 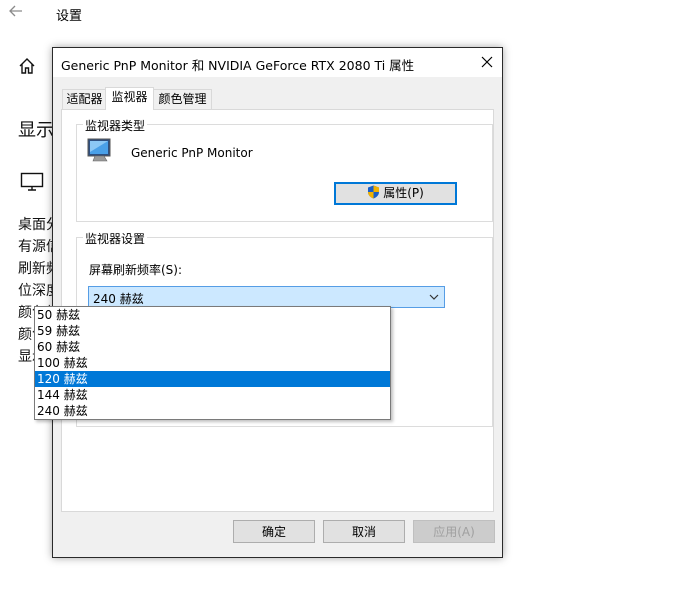 I want to click on close-button, so click(x=487, y=62).